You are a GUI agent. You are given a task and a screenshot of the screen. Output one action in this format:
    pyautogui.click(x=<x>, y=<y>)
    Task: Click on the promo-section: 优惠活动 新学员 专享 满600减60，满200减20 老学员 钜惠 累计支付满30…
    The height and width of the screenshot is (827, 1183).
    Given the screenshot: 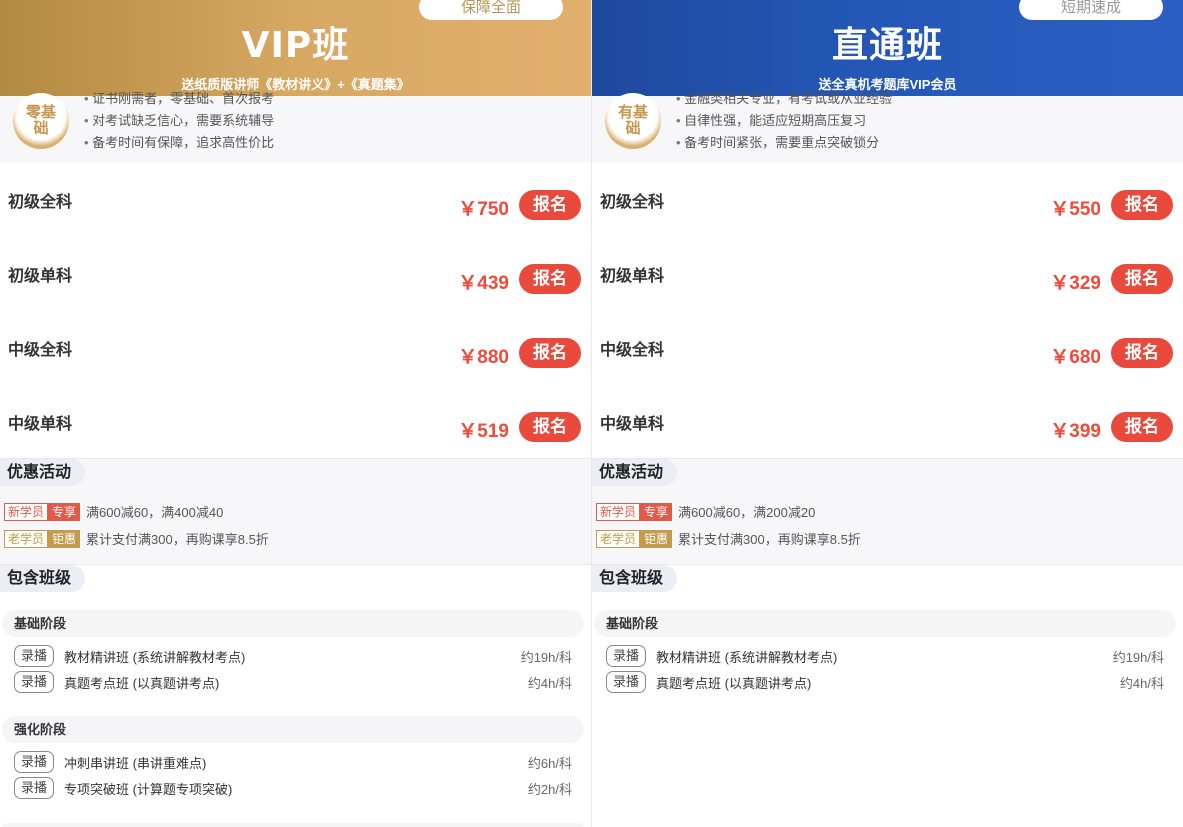 What is the action you would take?
    pyautogui.click(x=887, y=511)
    